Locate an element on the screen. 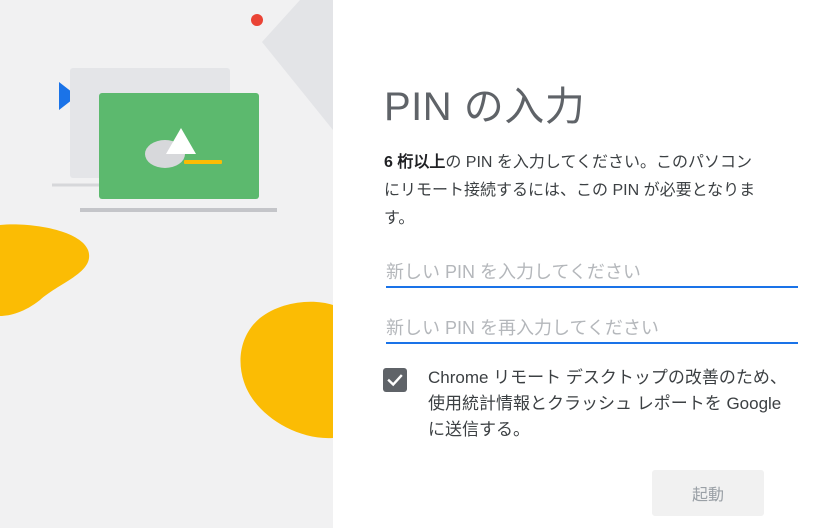 The image size is (813, 528). pin-input is located at coordinates (592, 274).